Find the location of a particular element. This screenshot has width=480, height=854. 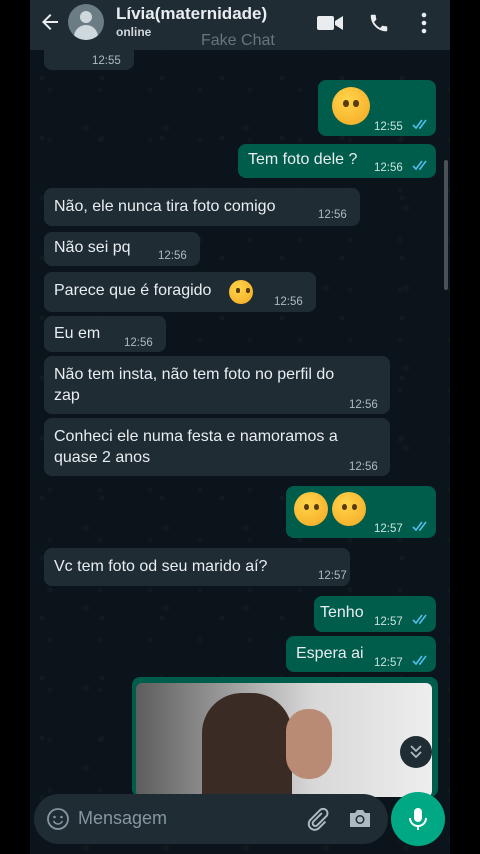

message-text-line2: zap is located at coordinates (67, 395).